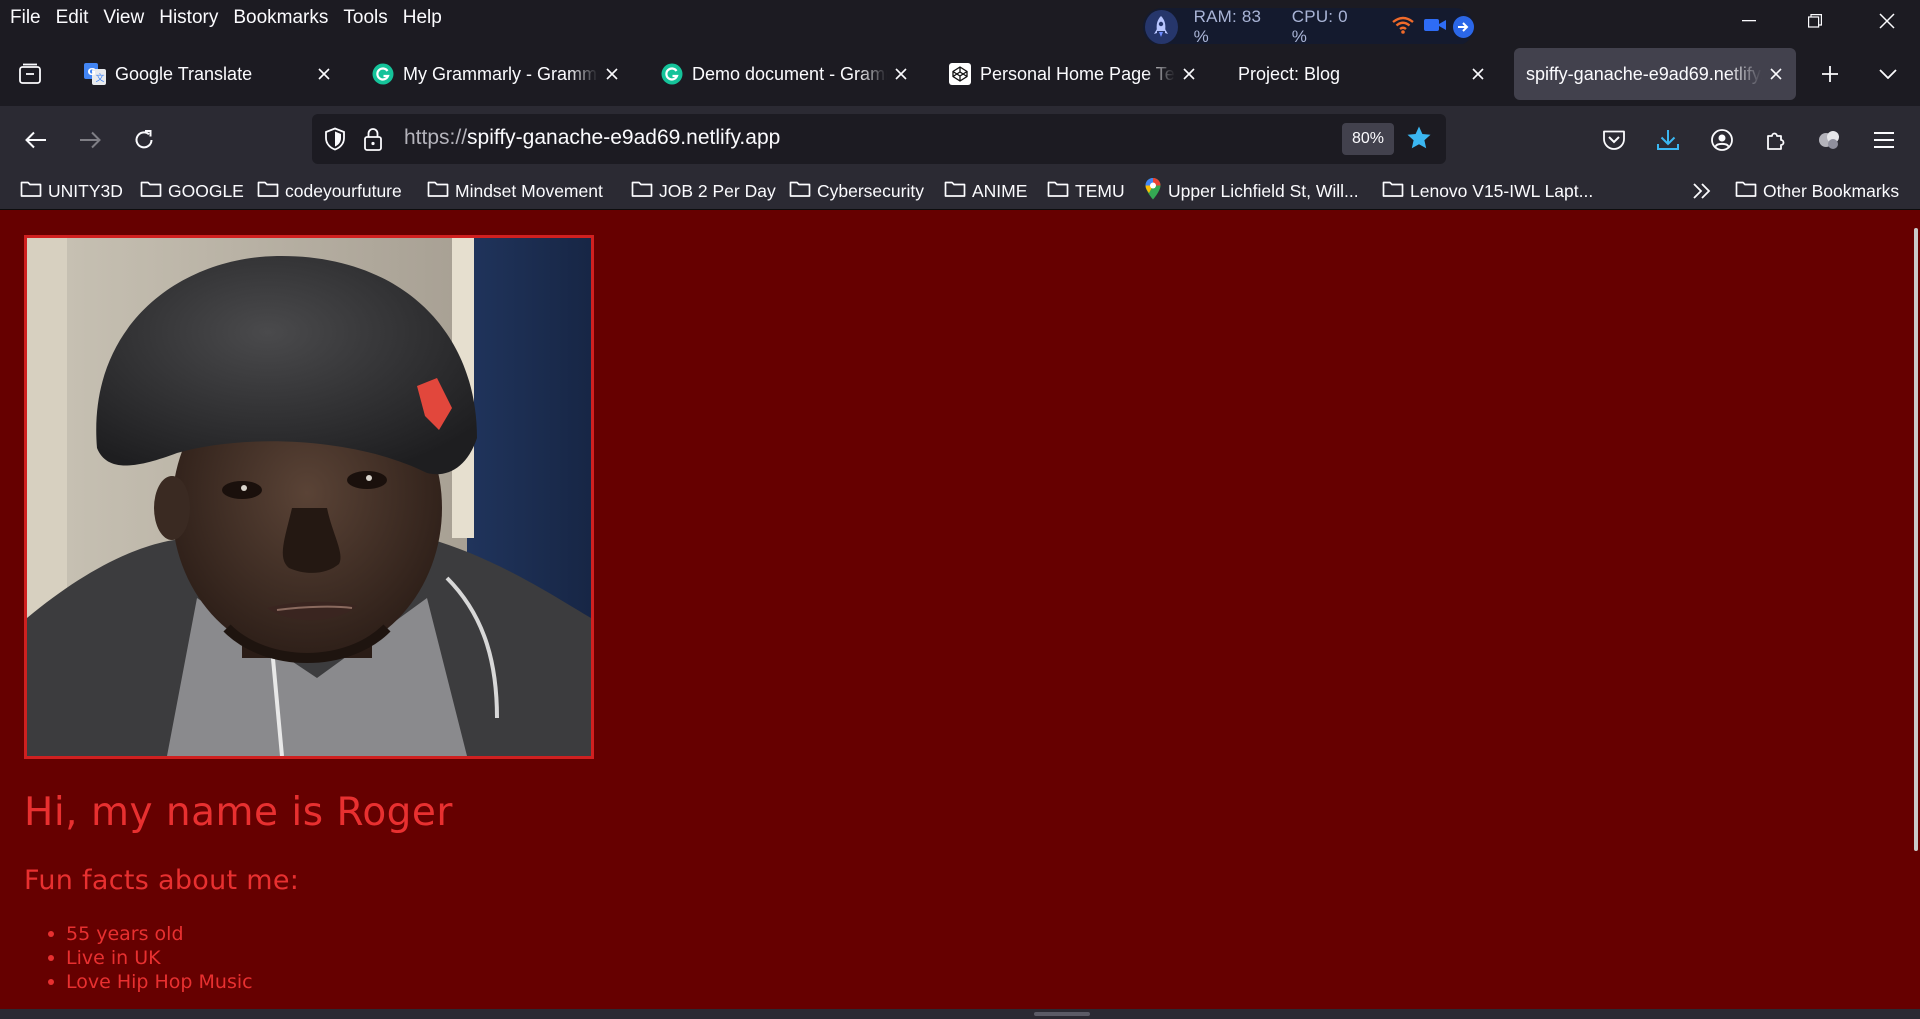 Image resolution: width=1920 pixels, height=1019 pixels. What do you see at coordinates (238, 812) in the screenshot?
I see `greeting-heading: Hi, my name is Roger` at bounding box center [238, 812].